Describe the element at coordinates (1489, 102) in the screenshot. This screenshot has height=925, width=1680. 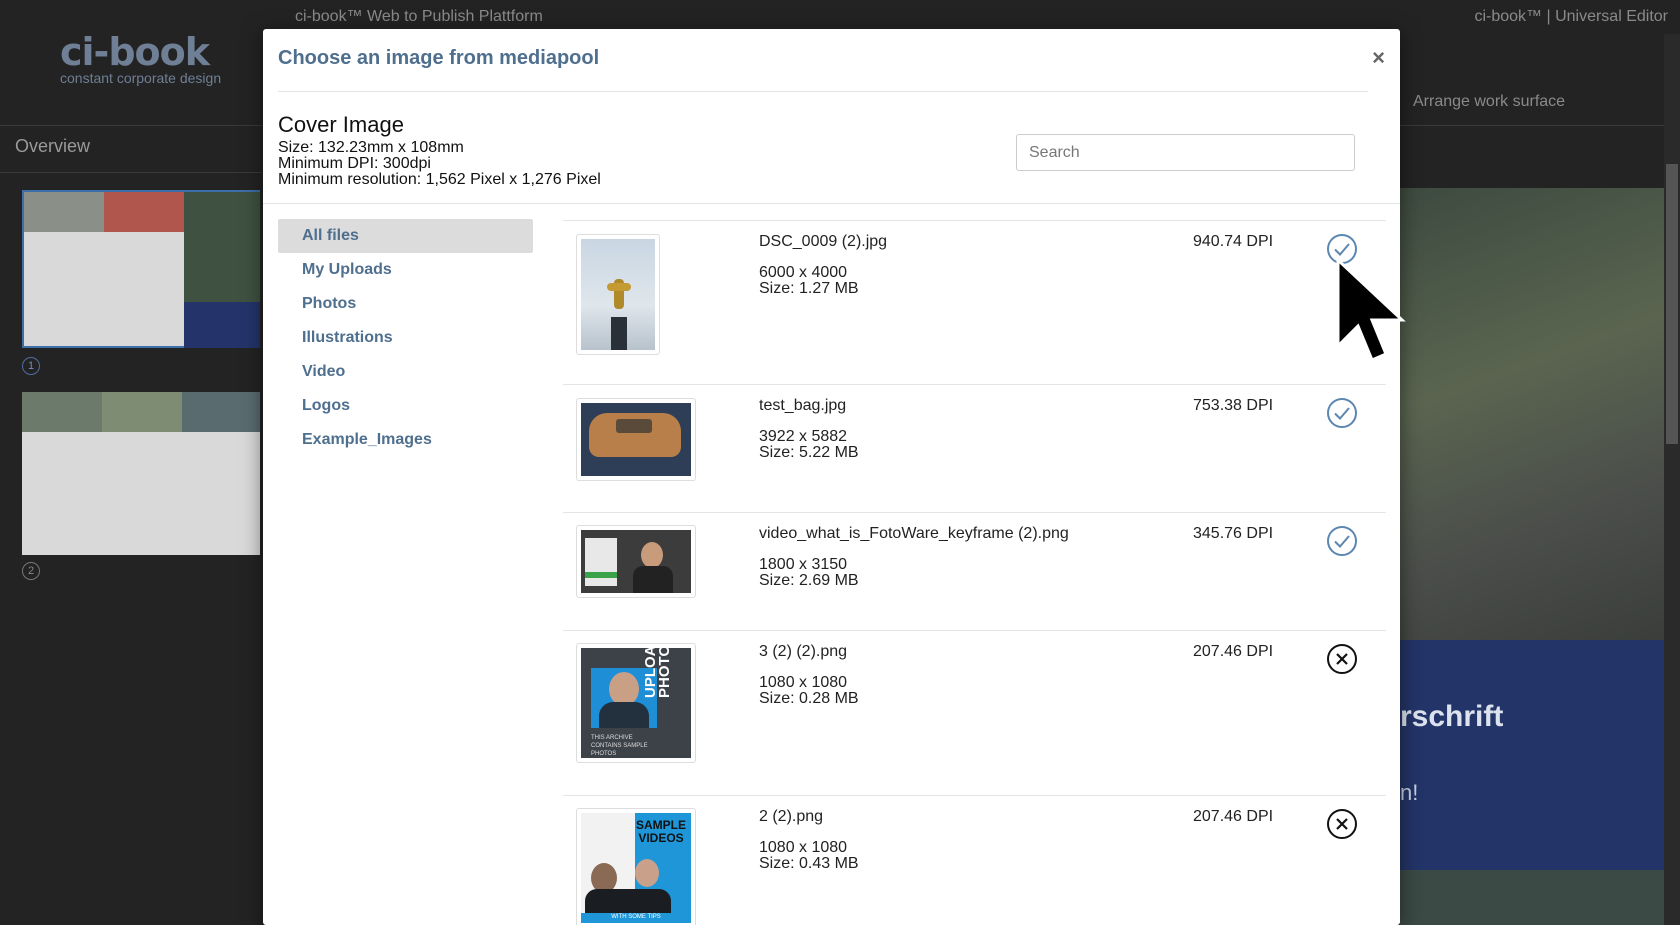
I see `arrange-work-surface: Arrange work surface` at that location.